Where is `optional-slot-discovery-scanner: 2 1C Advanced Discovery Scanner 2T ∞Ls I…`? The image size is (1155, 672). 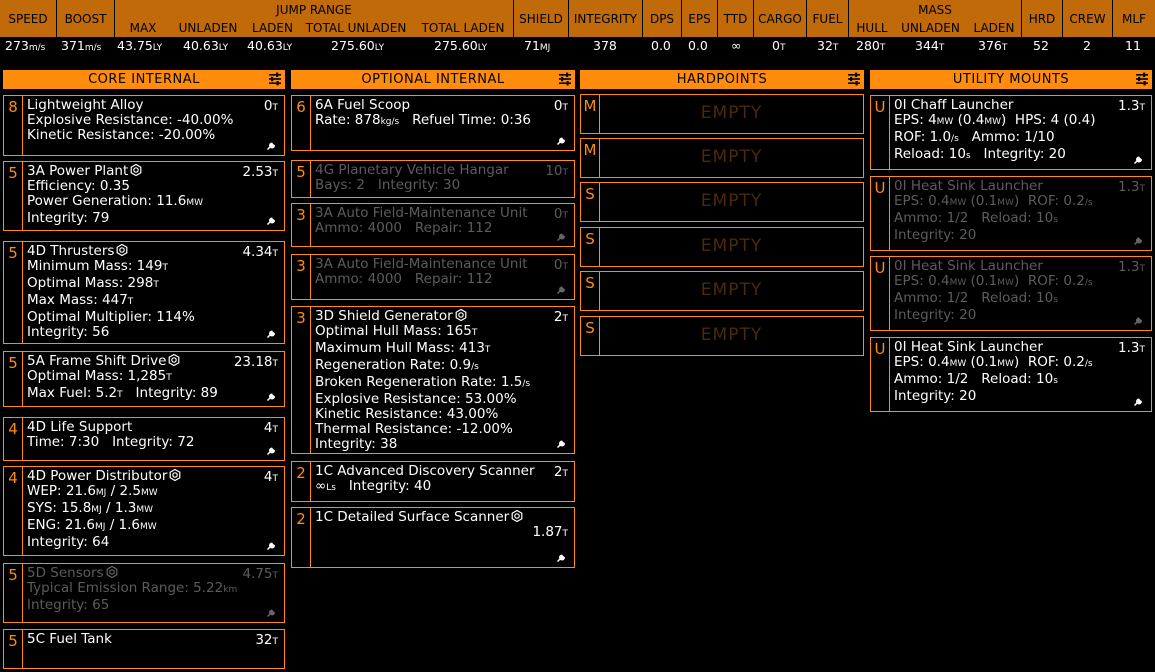 optional-slot-discovery-scanner: 2 1C Advanced Discovery Scanner 2T ∞Ls I… is located at coordinates (433, 481).